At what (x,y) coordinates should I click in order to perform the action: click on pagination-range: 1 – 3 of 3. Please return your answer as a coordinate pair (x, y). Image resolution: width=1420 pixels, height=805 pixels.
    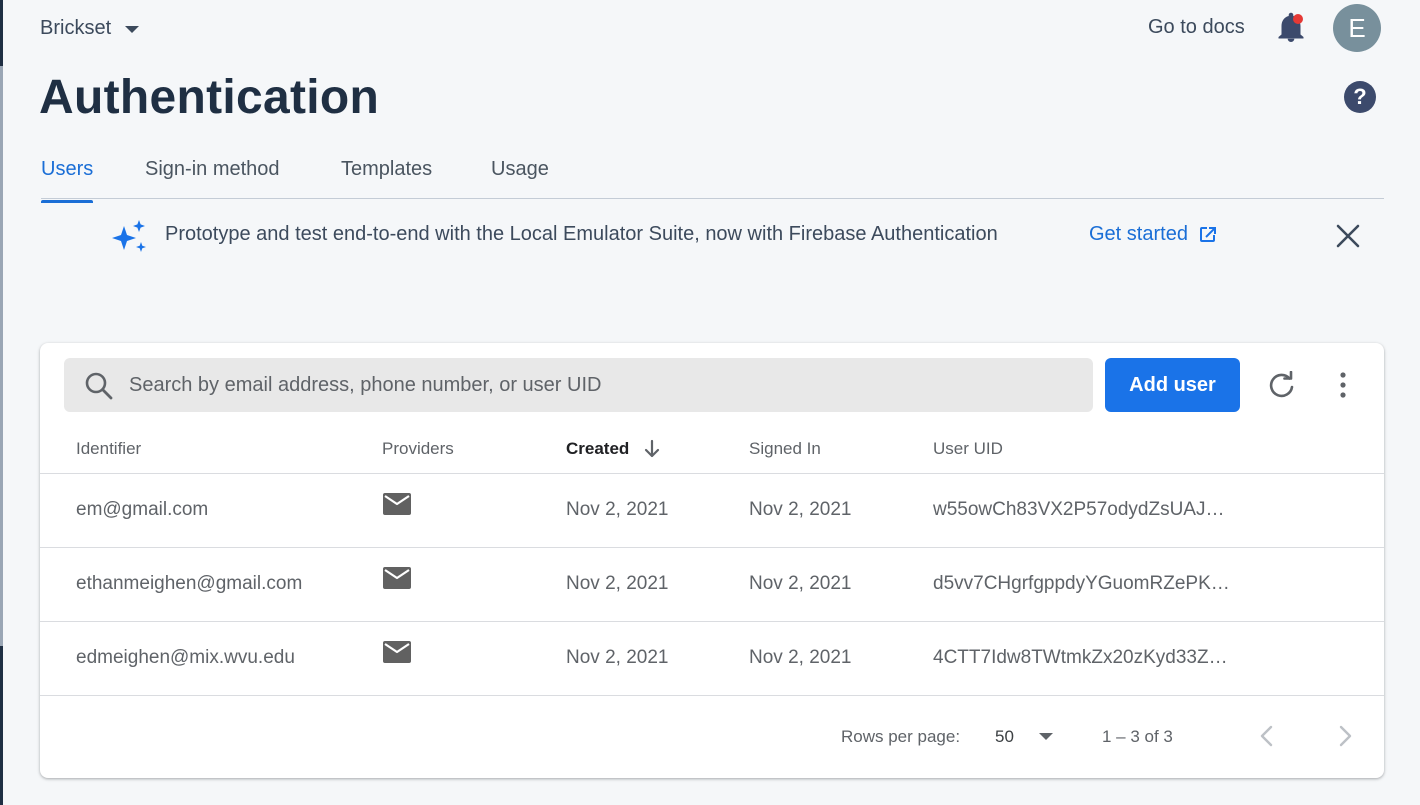
    Looking at the image, I should click on (1137, 736).